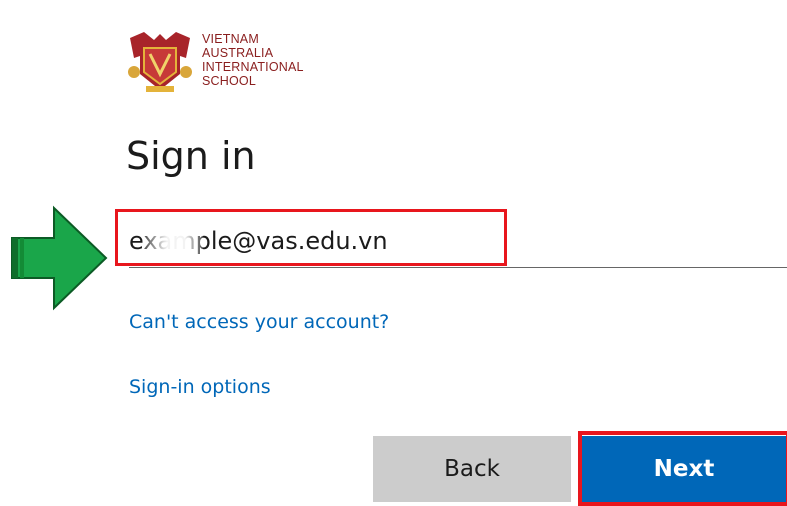 The image size is (787, 506). Describe the element at coordinates (253, 67) in the screenshot. I see `logo-line: INTERNATIONAL` at that location.